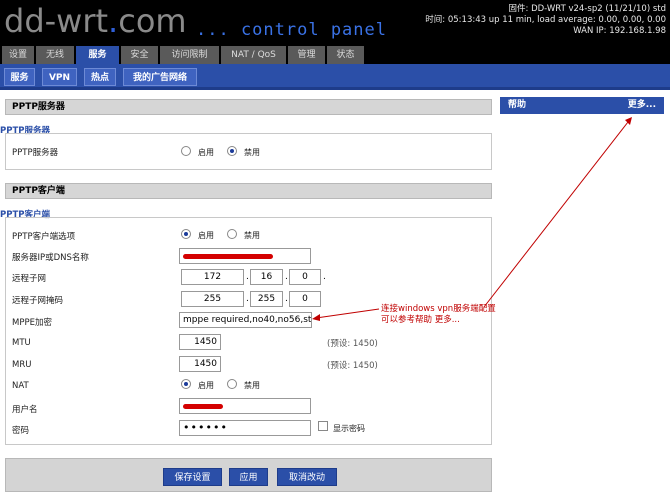  Describe the element at coordinates (556, 214) in the screenshot. I see `arrow-to-help-more` at that location.